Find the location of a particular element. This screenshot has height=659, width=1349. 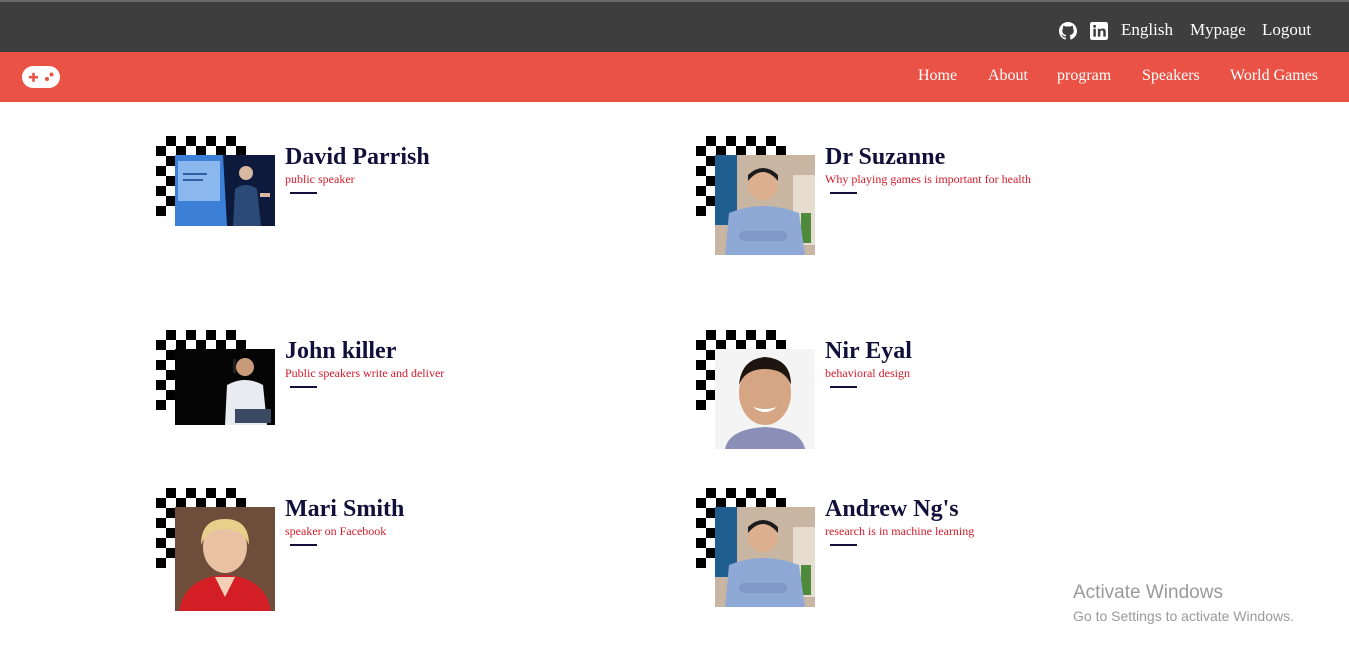

mypage-link: Mypage is located at coordinates (1218, 30).